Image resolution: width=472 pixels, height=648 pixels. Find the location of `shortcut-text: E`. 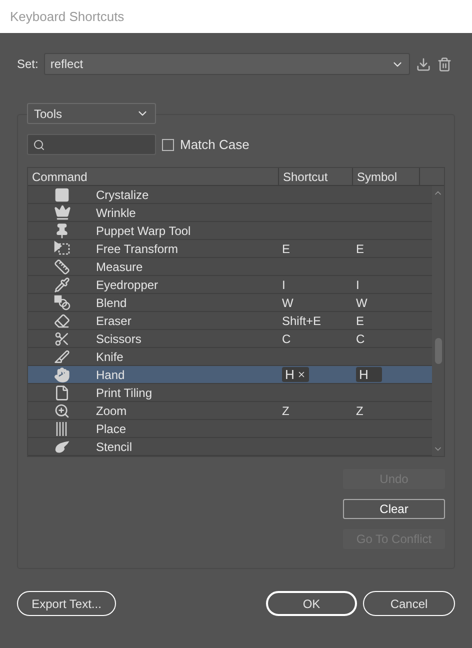

shortcut-text: E is located at coordinates (286, 249).